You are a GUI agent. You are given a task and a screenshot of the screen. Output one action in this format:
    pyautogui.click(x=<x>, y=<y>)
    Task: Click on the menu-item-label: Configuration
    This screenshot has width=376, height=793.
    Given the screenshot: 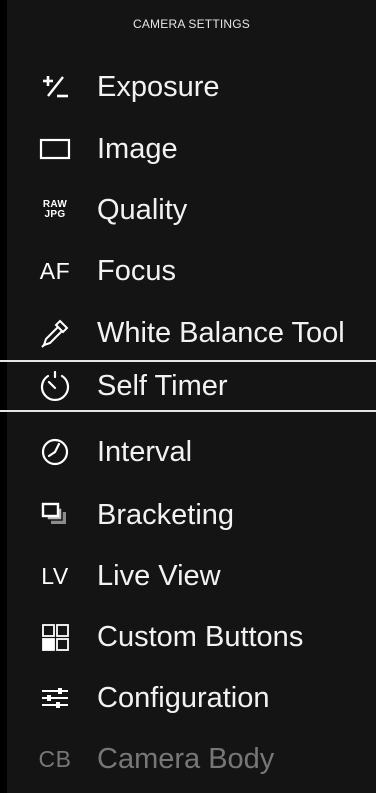 What is the action you would take?
    pyautogui.click(x=183, y=697)
    